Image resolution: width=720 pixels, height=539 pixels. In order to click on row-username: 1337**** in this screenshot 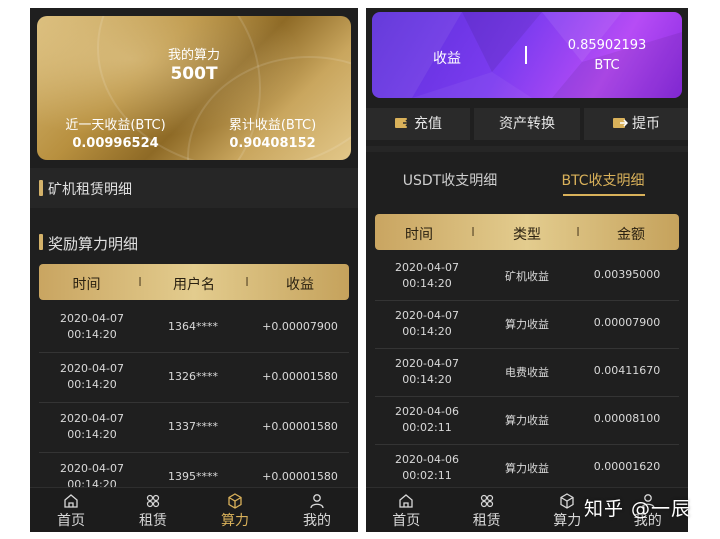, I will do `click(193, 426)`.